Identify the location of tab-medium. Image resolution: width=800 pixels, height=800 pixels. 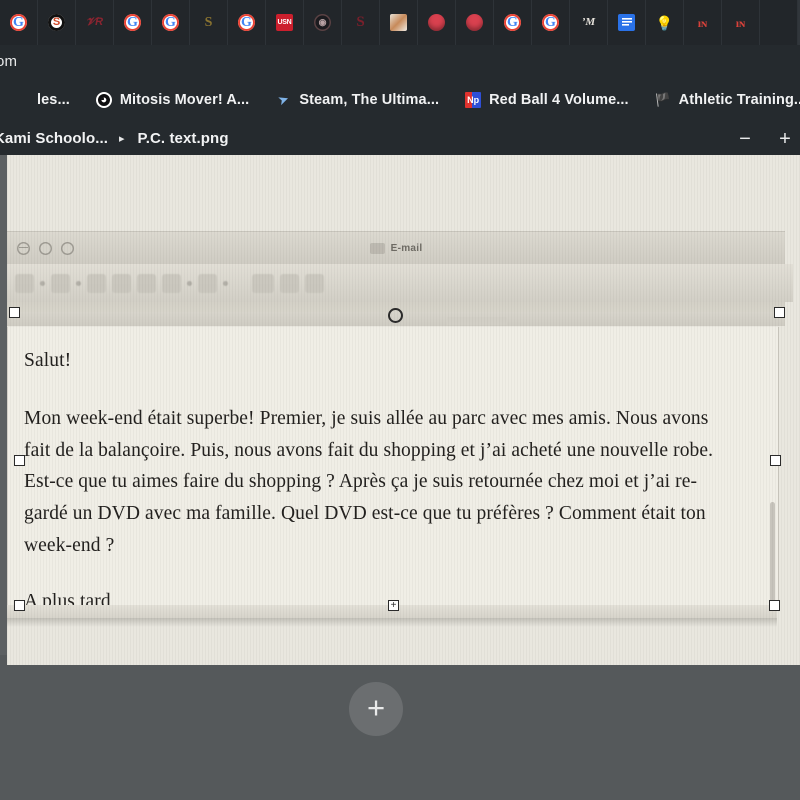
(589, 22).